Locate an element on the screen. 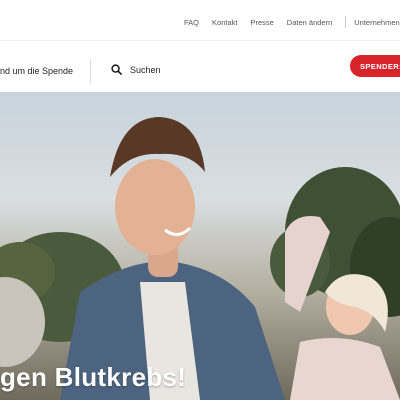  search-icon is located at coordinates (116, 69).